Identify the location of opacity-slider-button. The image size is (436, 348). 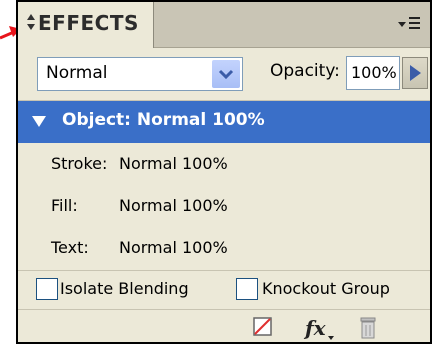
(415, 73).